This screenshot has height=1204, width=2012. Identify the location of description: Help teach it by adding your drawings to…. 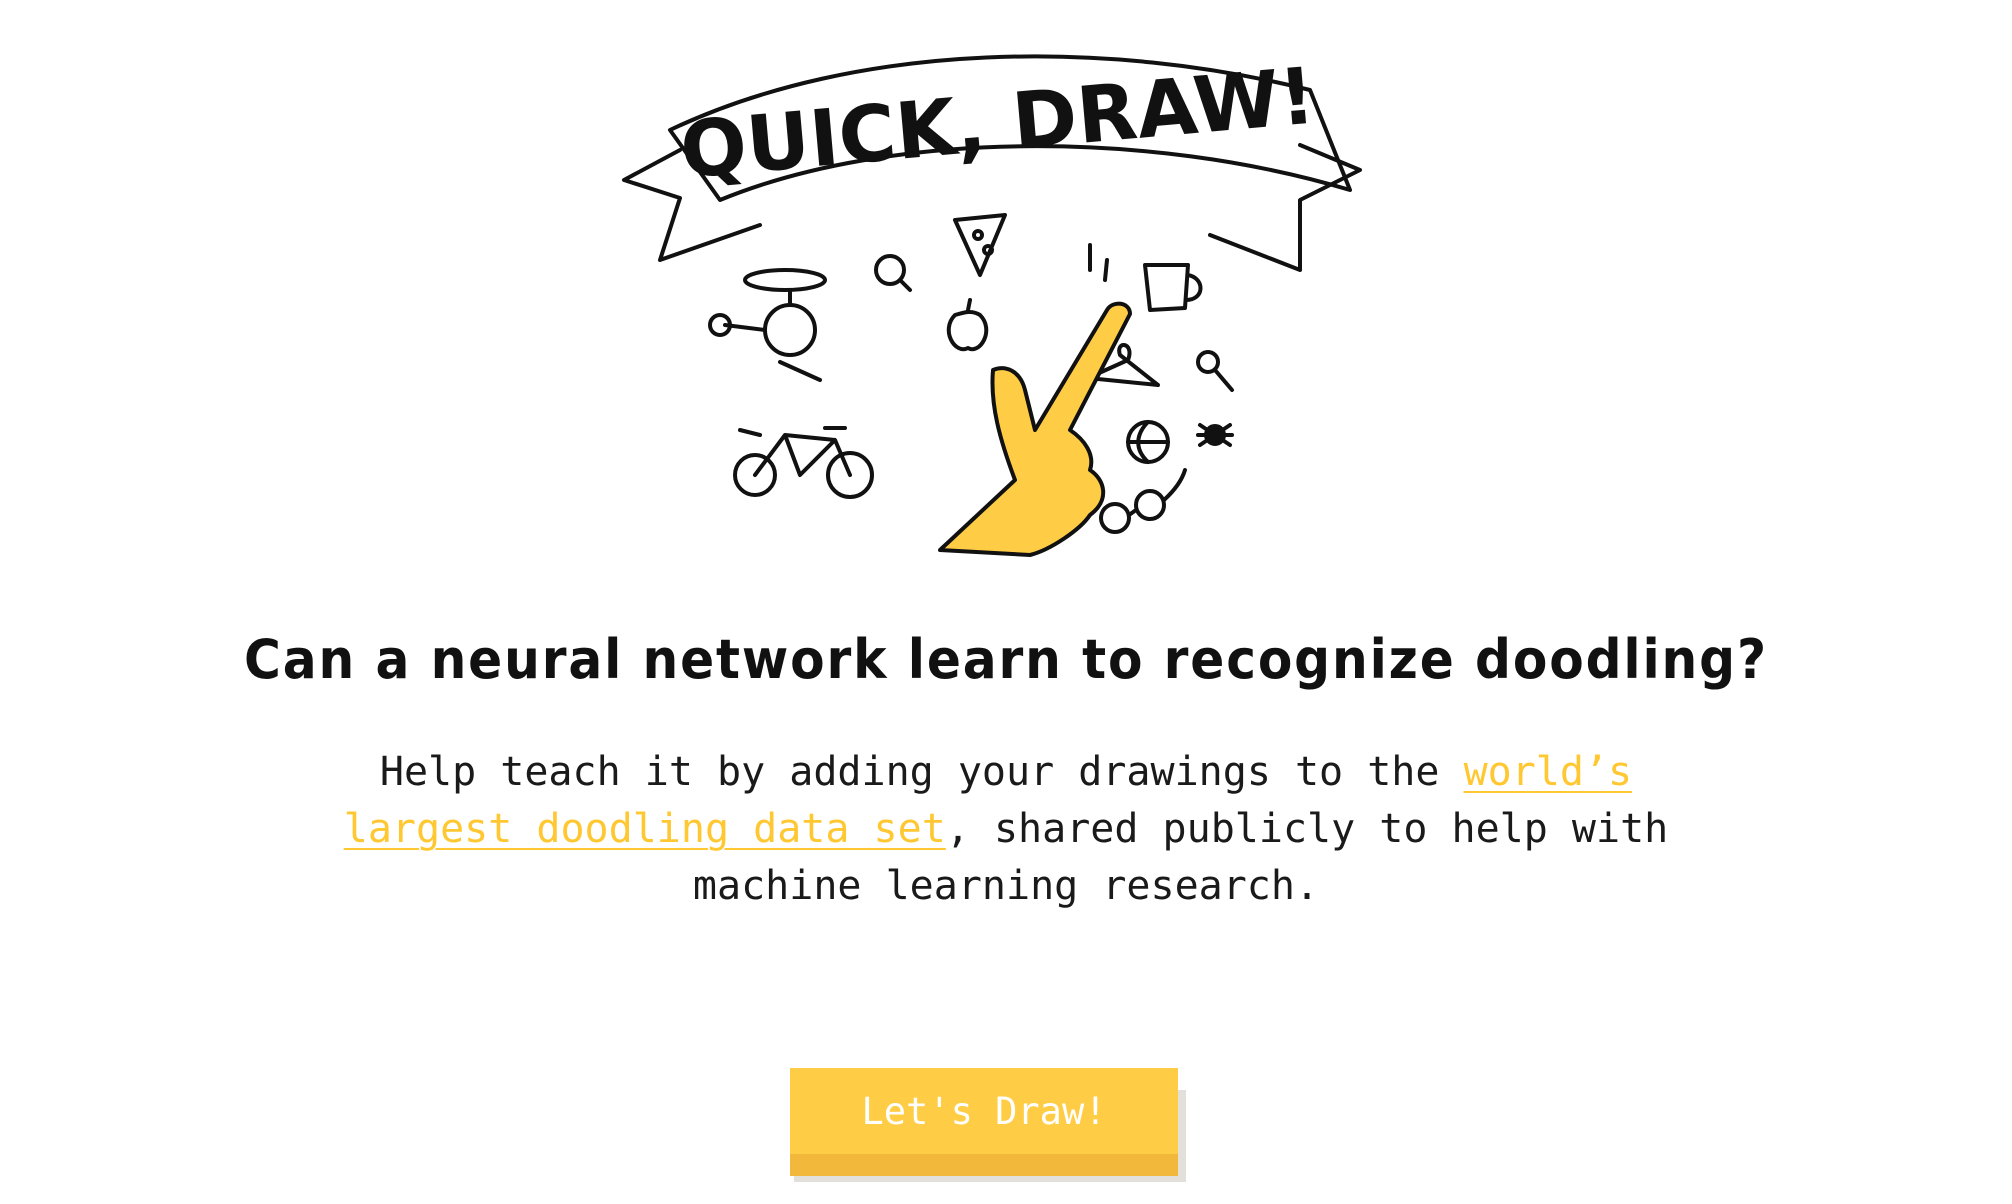
(1006, 829).